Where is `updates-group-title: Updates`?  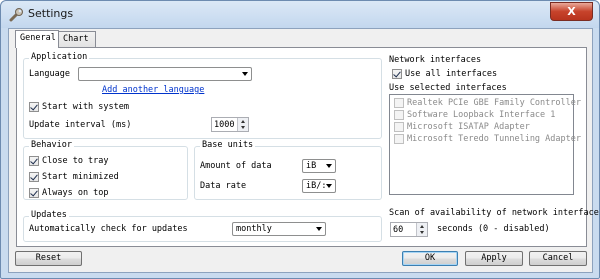
updates-group-title: Updates is located at coordinates (49, 215).